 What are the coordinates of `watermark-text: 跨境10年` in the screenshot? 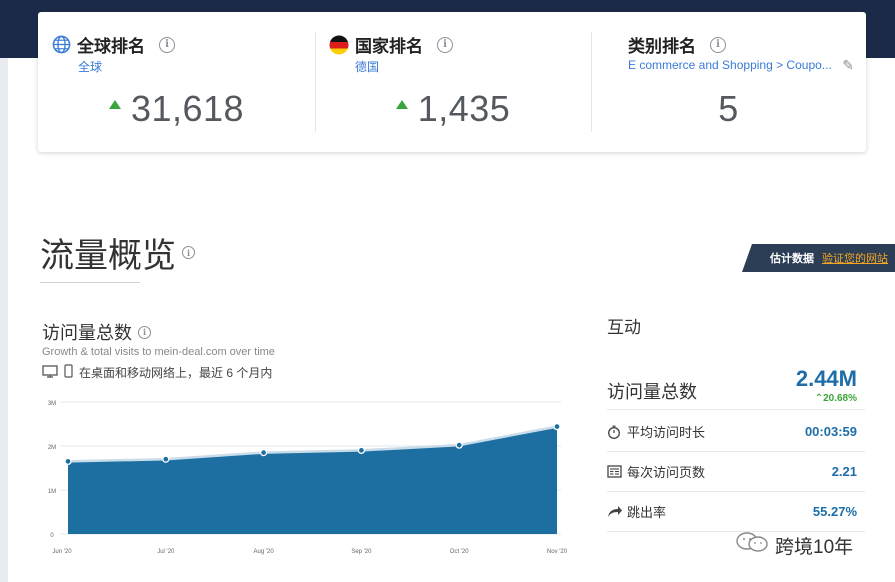 It's located at (814, 547).